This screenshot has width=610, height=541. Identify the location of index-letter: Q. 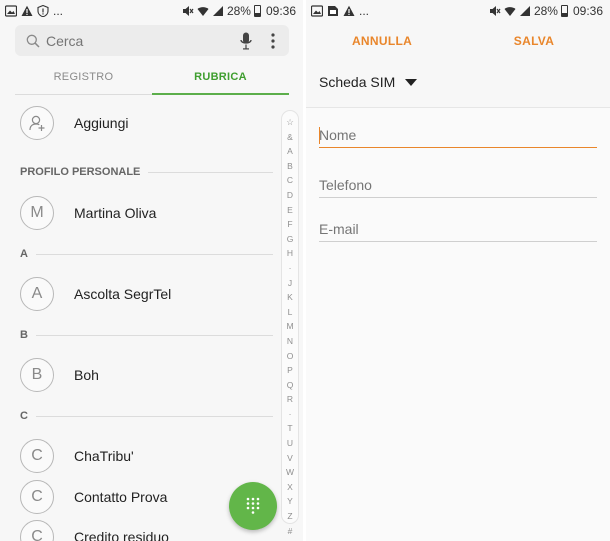
(290, 385).